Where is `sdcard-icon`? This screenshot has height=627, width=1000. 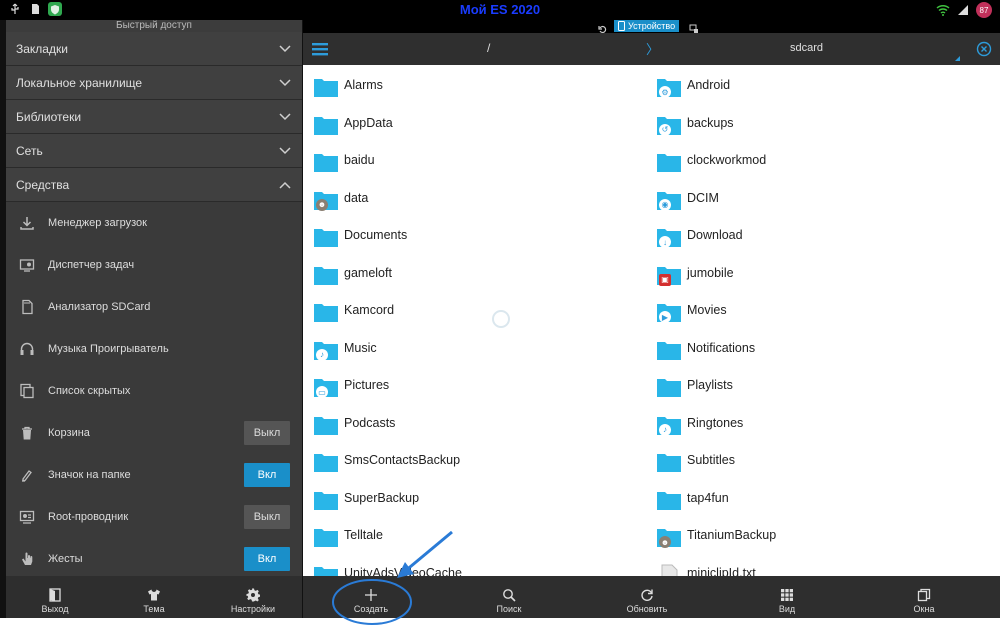 sdcard-icon is located at coordinates (27, 307).